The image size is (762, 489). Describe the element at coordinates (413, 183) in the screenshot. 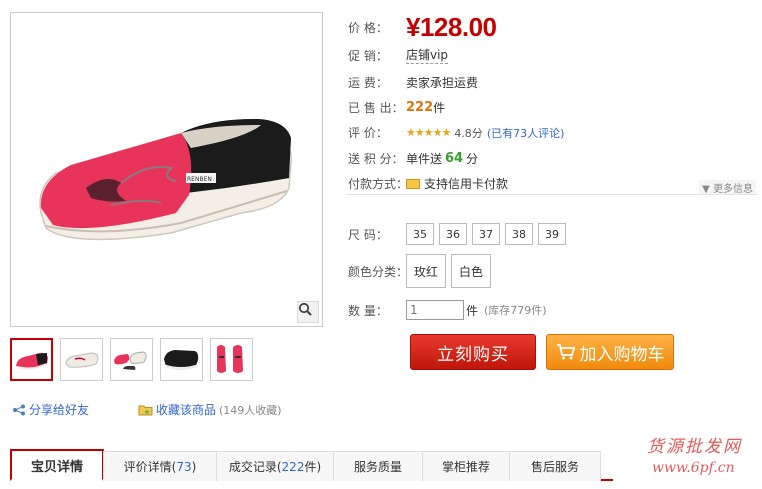

I see `credit-card-icon` at that location.